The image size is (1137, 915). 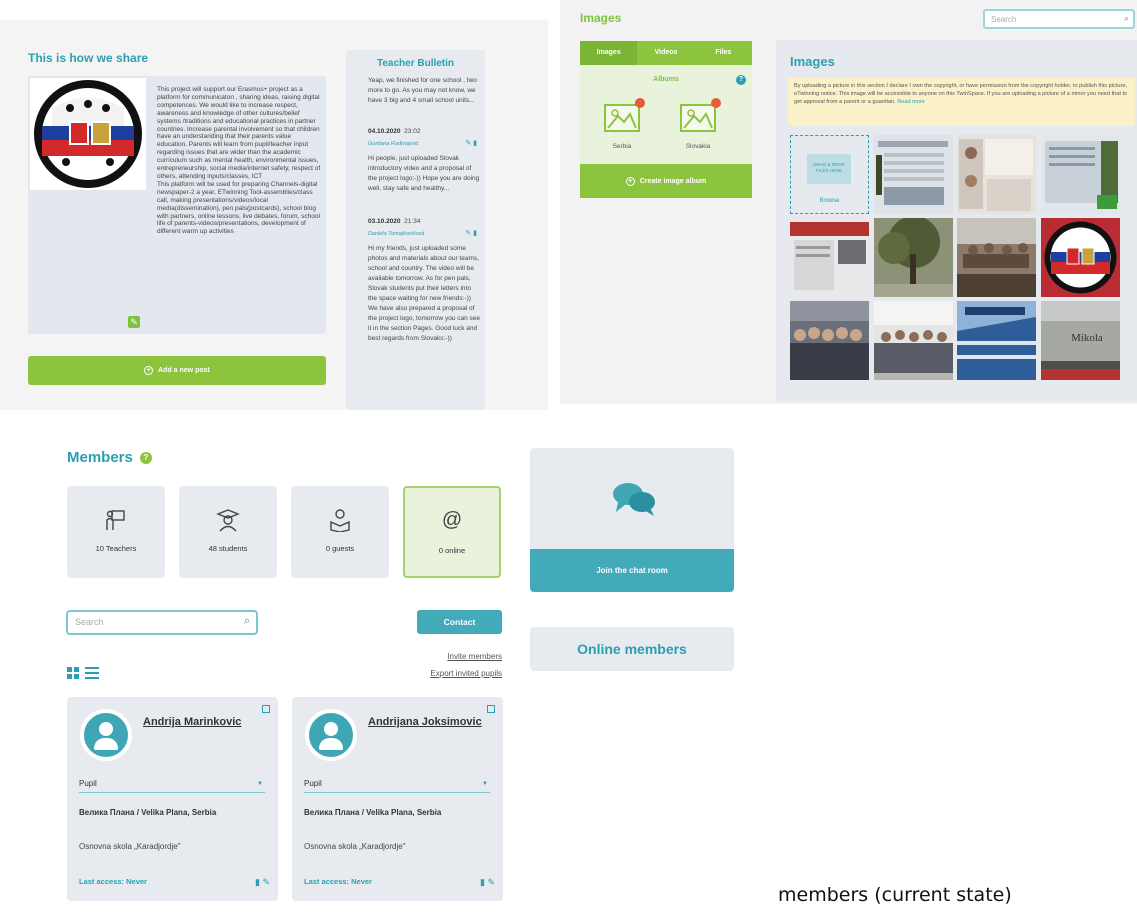 What do you see at coordinates (452, 550) in the screenshot?
I see `stat-label: 0 online` at bounding box center [452, 550].